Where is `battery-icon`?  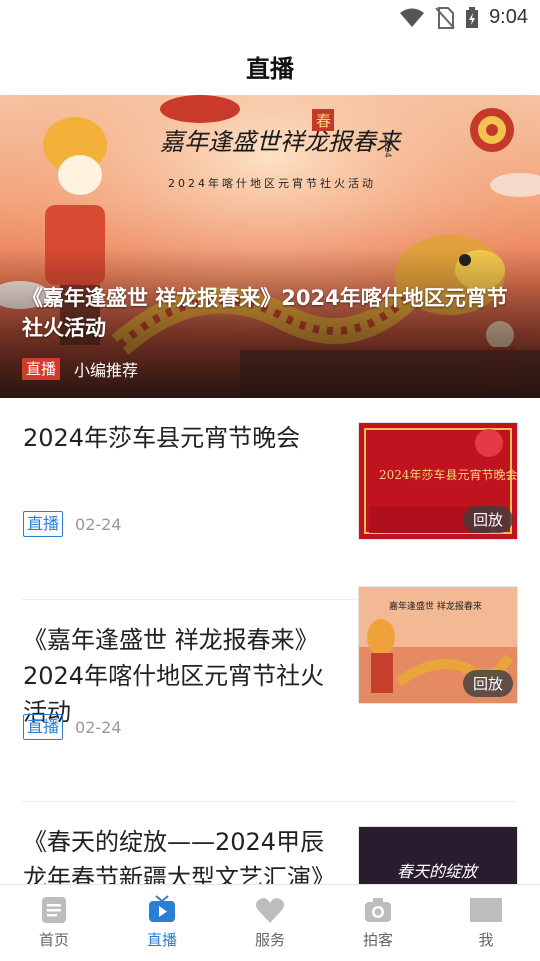 battery-icon is located at coordinates (472, 17).